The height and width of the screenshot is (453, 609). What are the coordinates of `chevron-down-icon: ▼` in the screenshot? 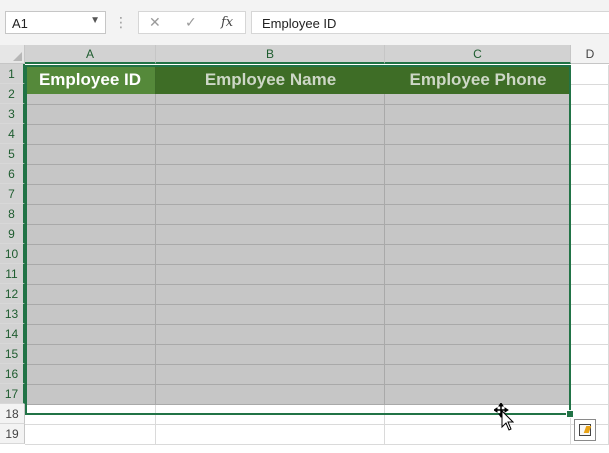 It's located at (95, 20).